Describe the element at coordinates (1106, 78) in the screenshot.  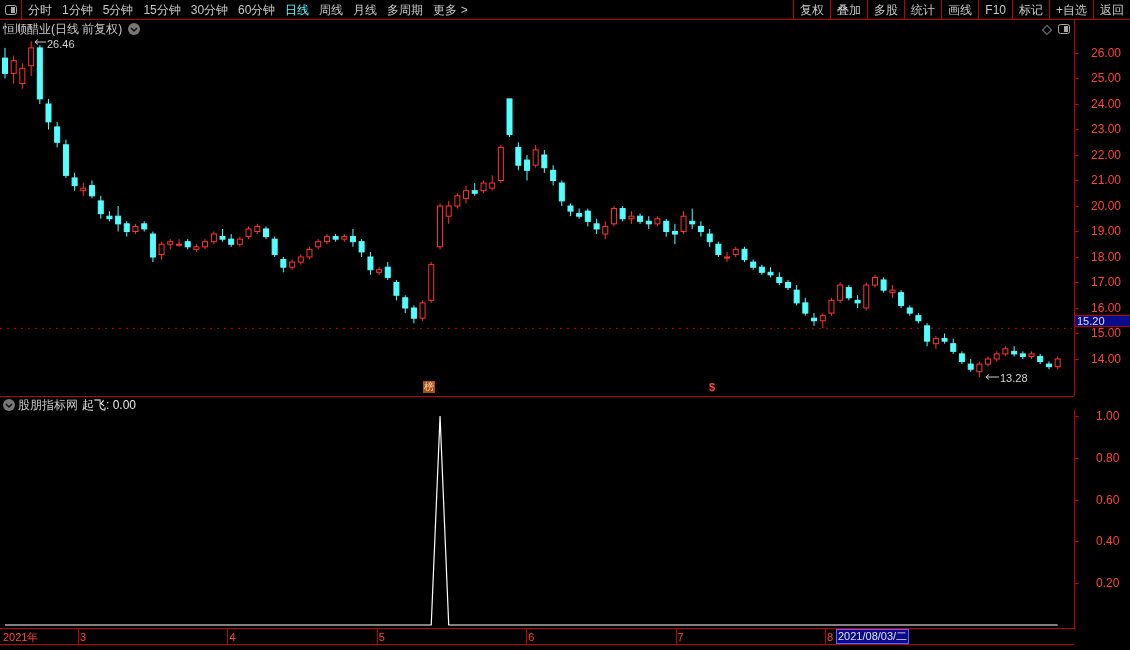
I see `axis-tick-label: 25.00` at that location.